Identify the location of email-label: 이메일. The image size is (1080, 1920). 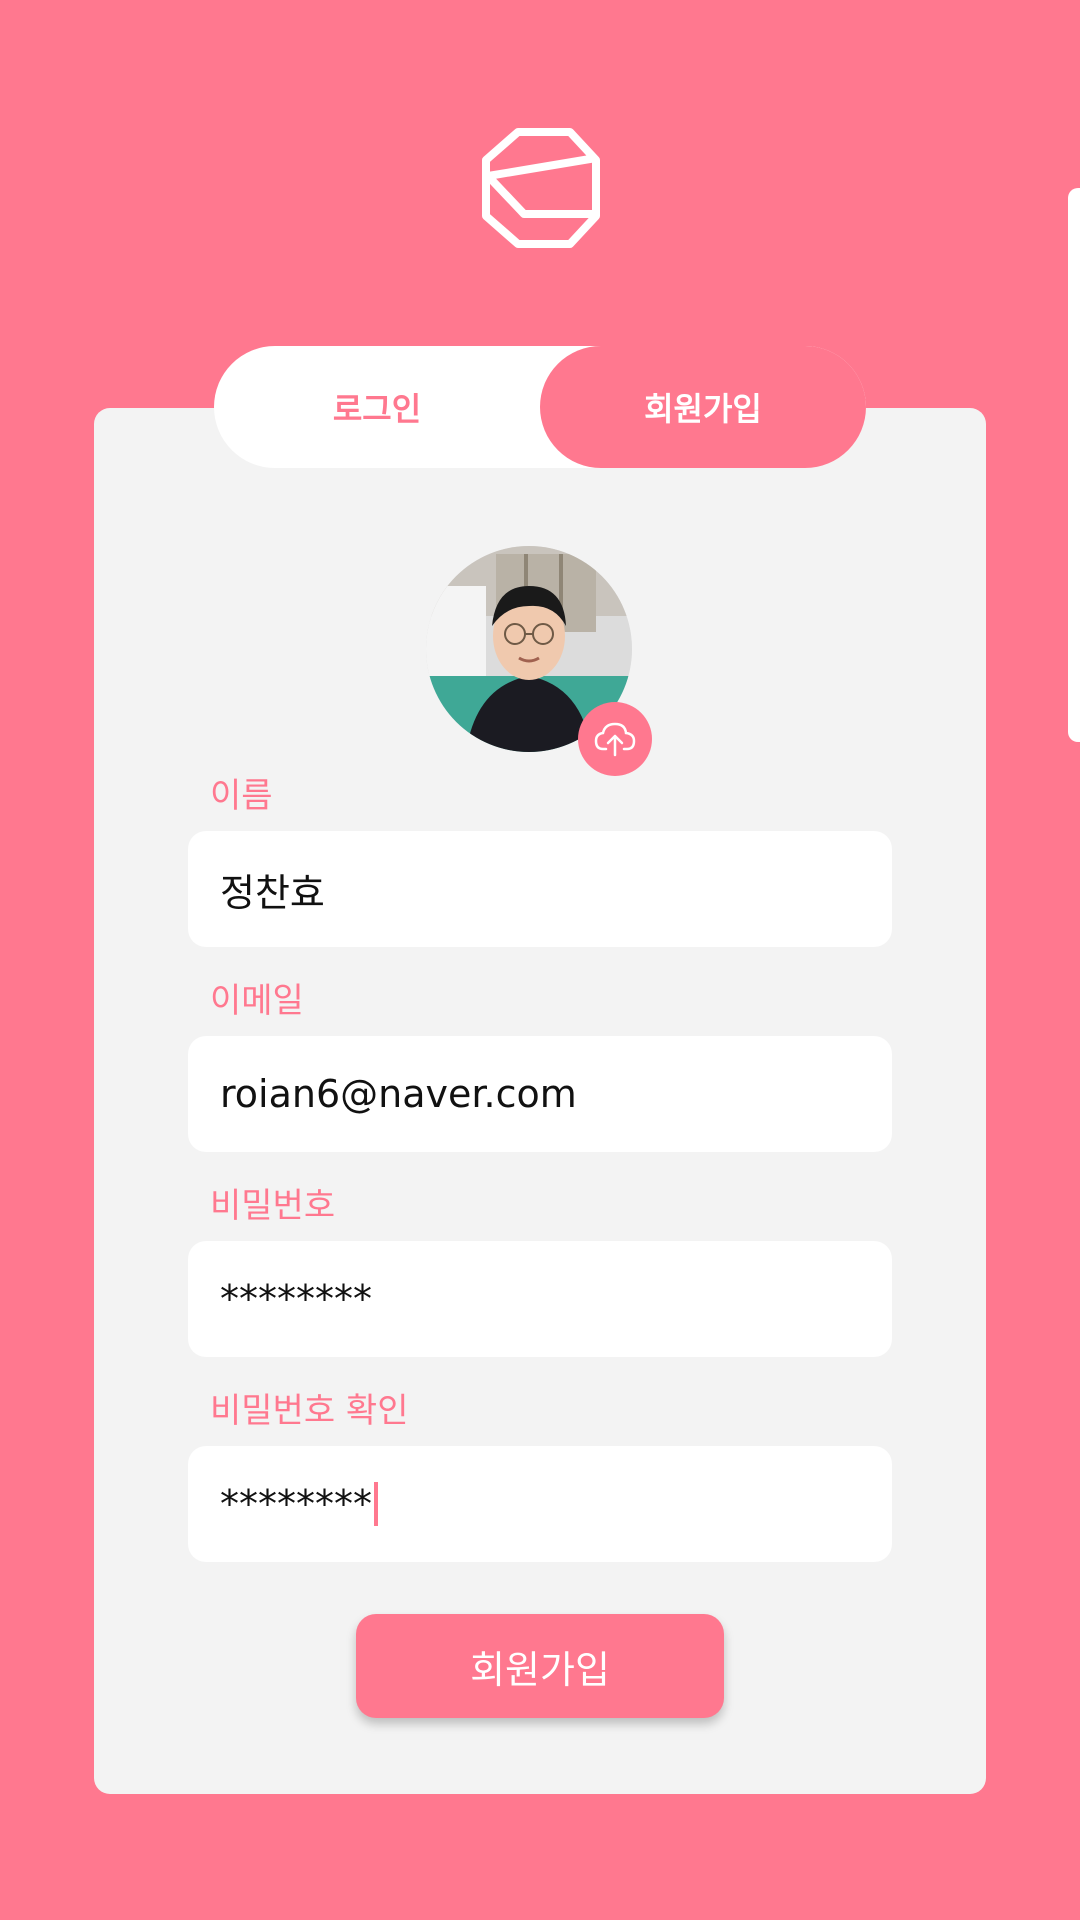
(257, 1001).